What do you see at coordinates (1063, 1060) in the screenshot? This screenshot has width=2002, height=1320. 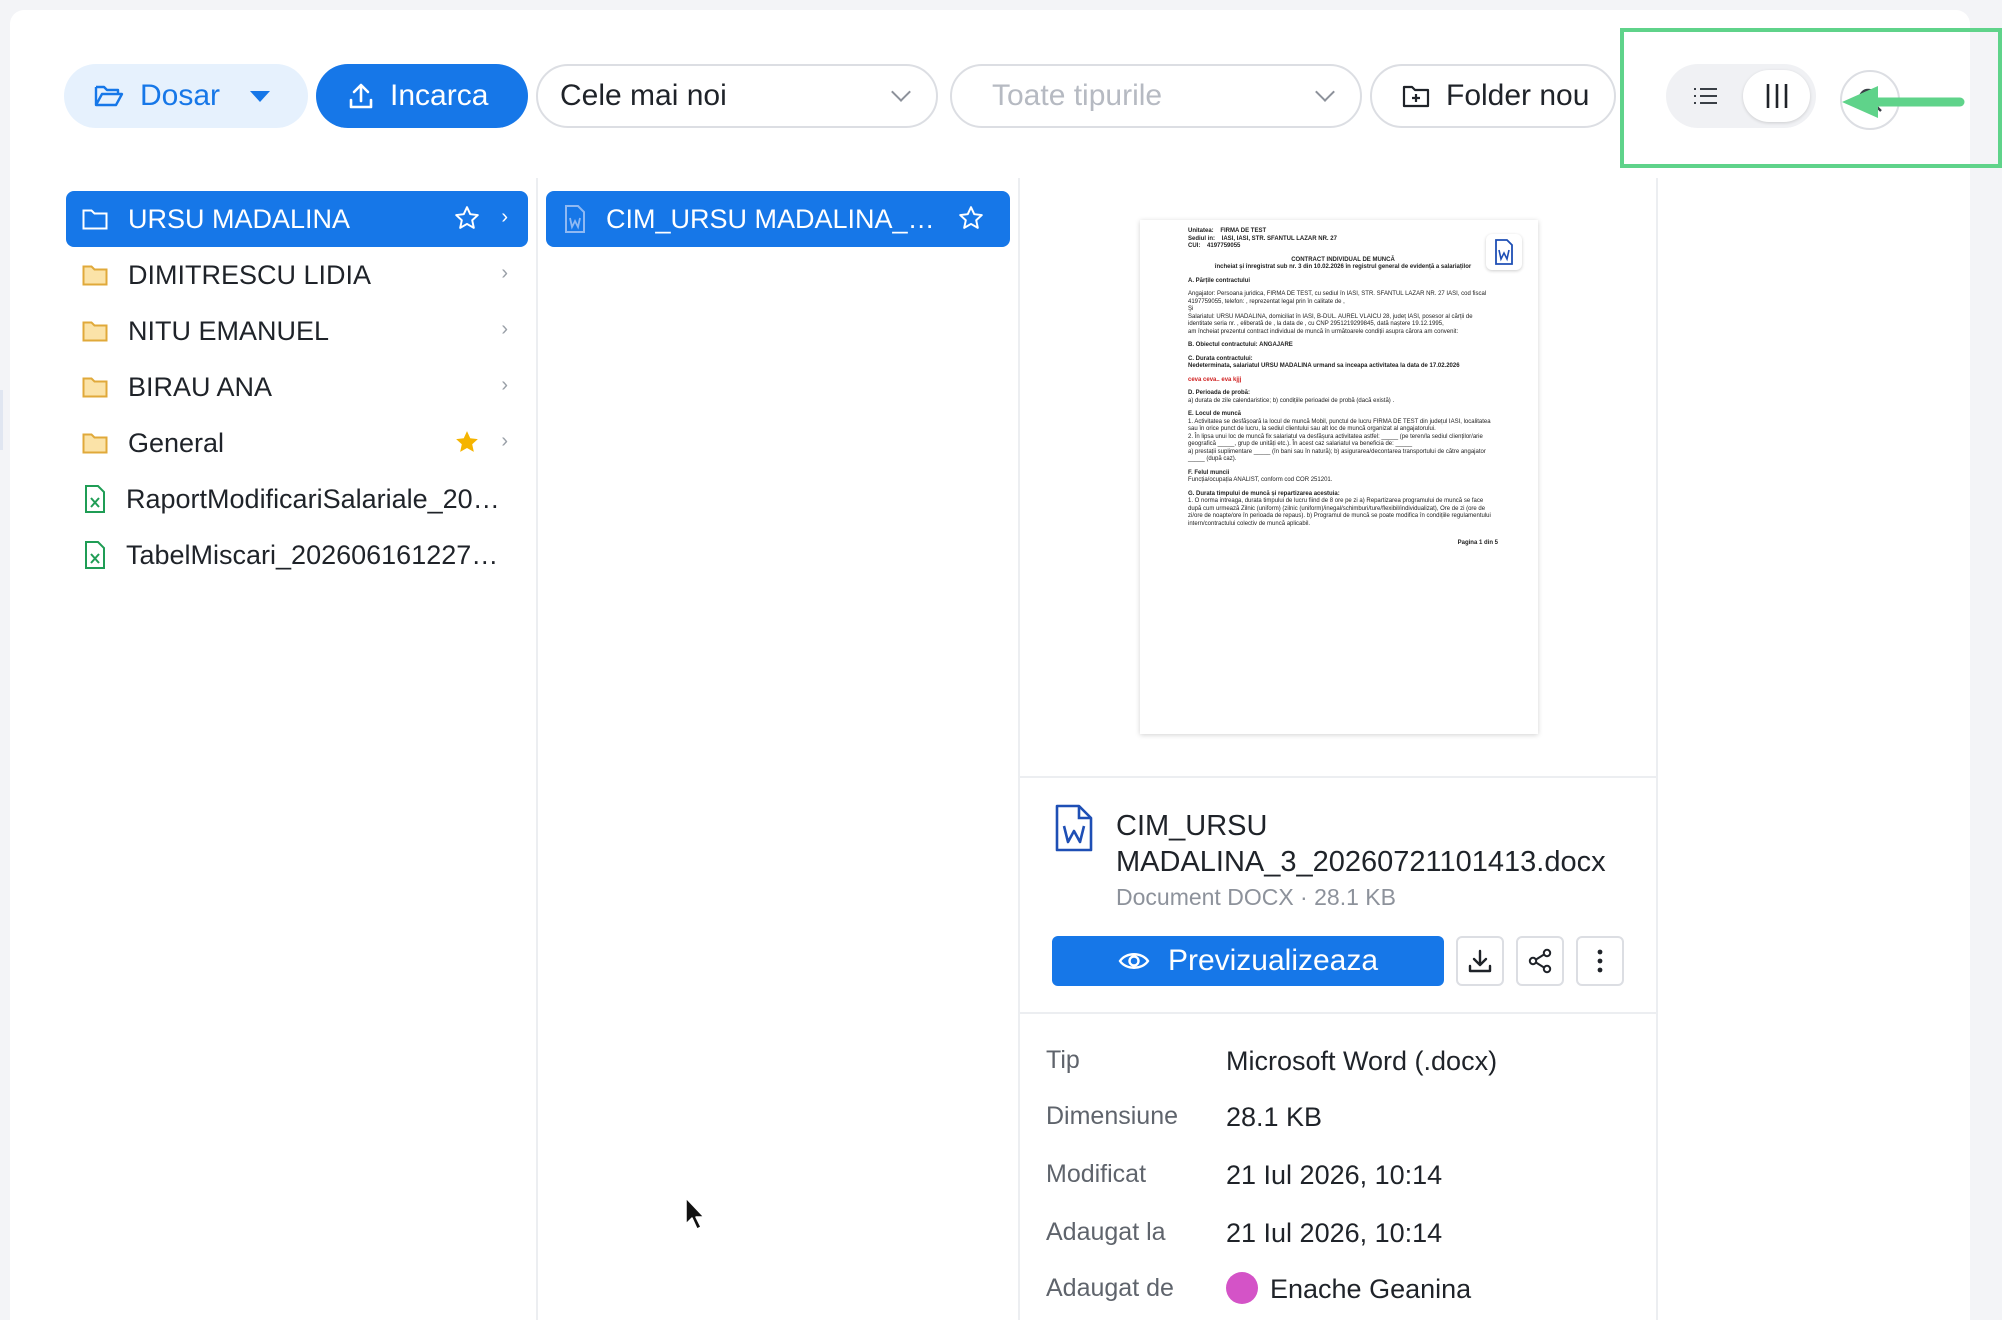 I see `meta-label: Tip` at bounding box center [1063, 1060].